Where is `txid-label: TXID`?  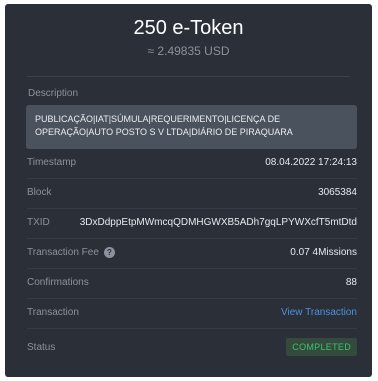 txid-label: TXID is located at coordinates (38, 222).